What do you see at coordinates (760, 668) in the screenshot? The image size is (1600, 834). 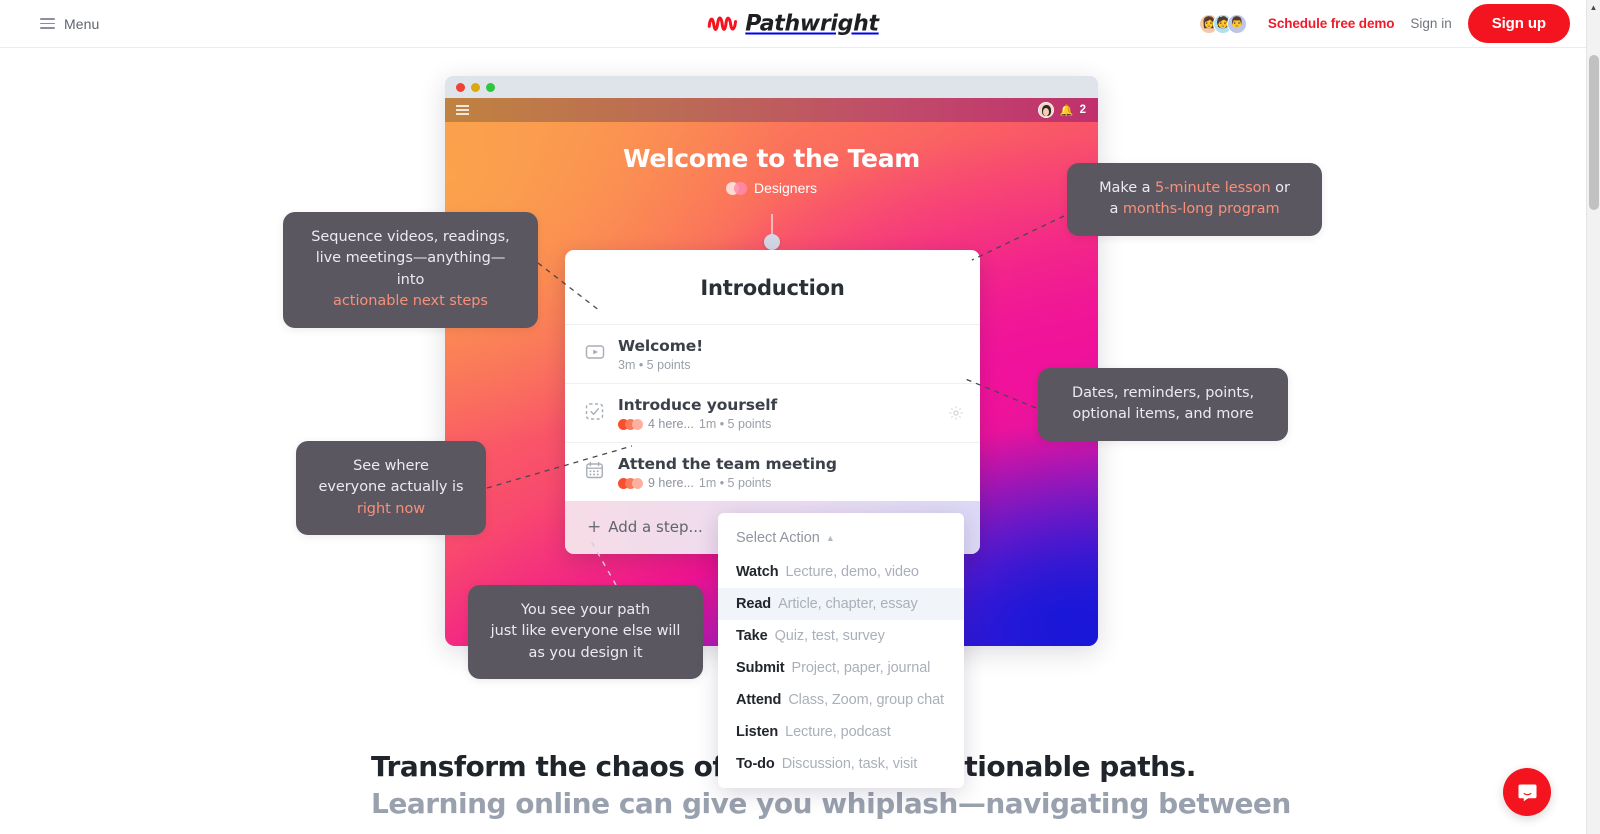 I see `dropdown-item-verb: Submit` at bounding box center [760, 668].